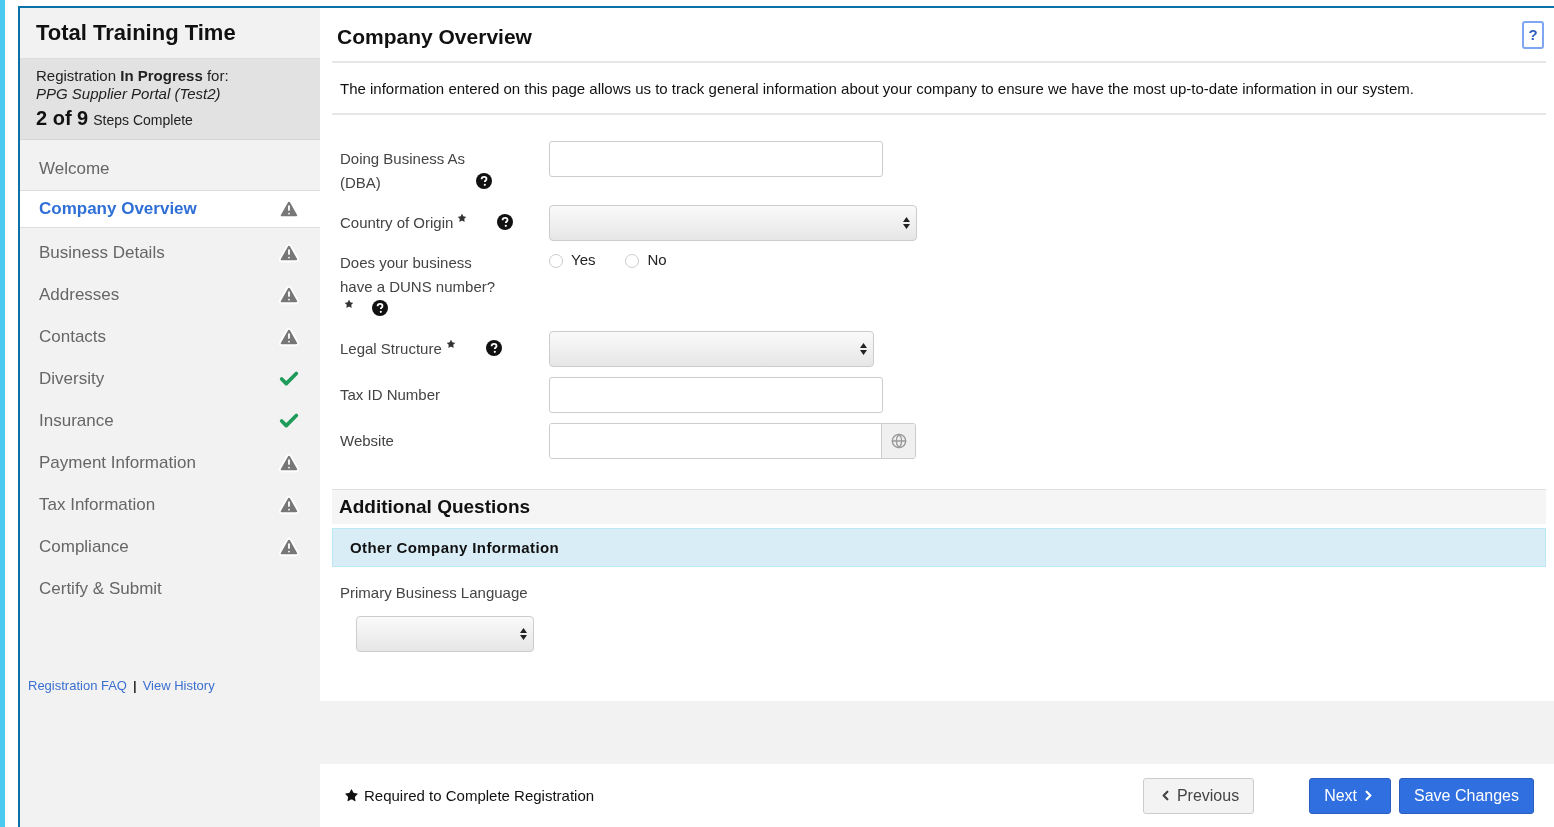  What do you see at coordinates (390, 394) in the screenshot?
I see `field-label: Tax ID Number` at bounding box center [390, 394].